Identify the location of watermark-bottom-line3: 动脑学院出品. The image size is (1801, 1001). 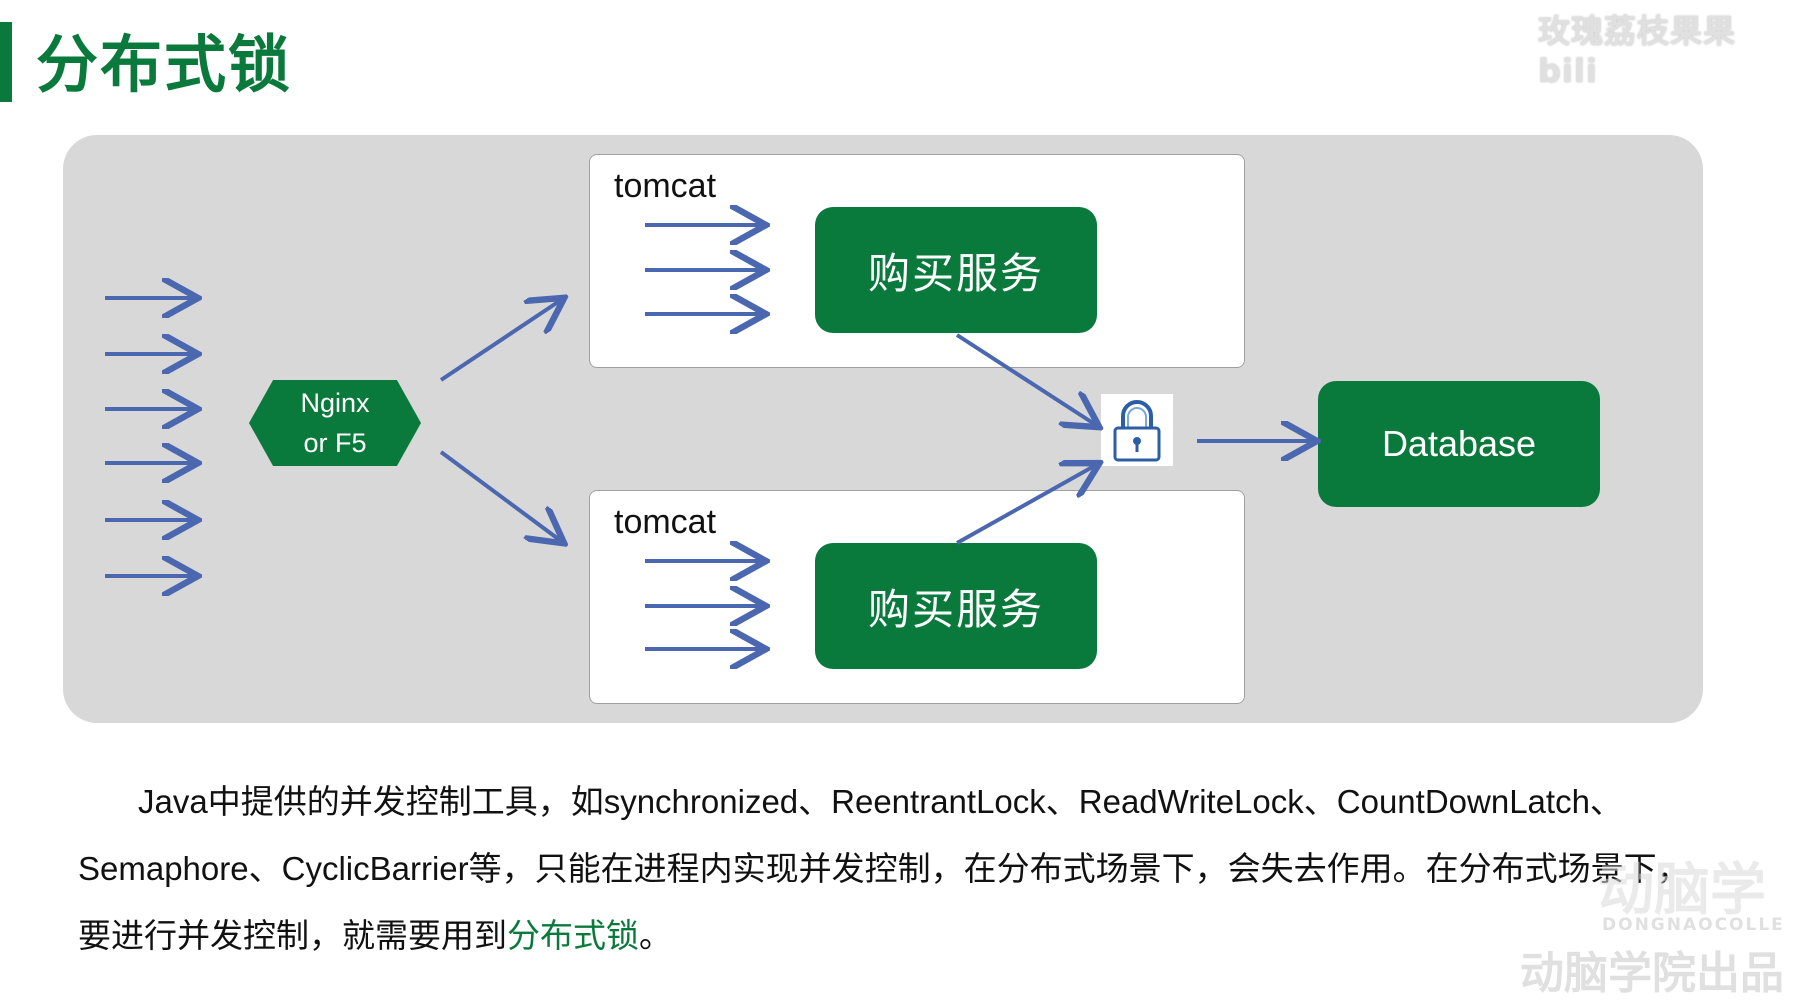
(1652, 973).